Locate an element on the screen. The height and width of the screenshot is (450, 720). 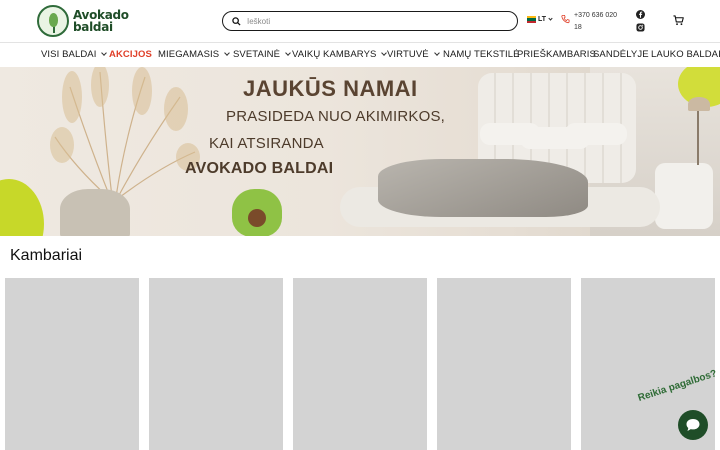
phone-contact: +370 636 020 18 is located at coordinates (592, 22).